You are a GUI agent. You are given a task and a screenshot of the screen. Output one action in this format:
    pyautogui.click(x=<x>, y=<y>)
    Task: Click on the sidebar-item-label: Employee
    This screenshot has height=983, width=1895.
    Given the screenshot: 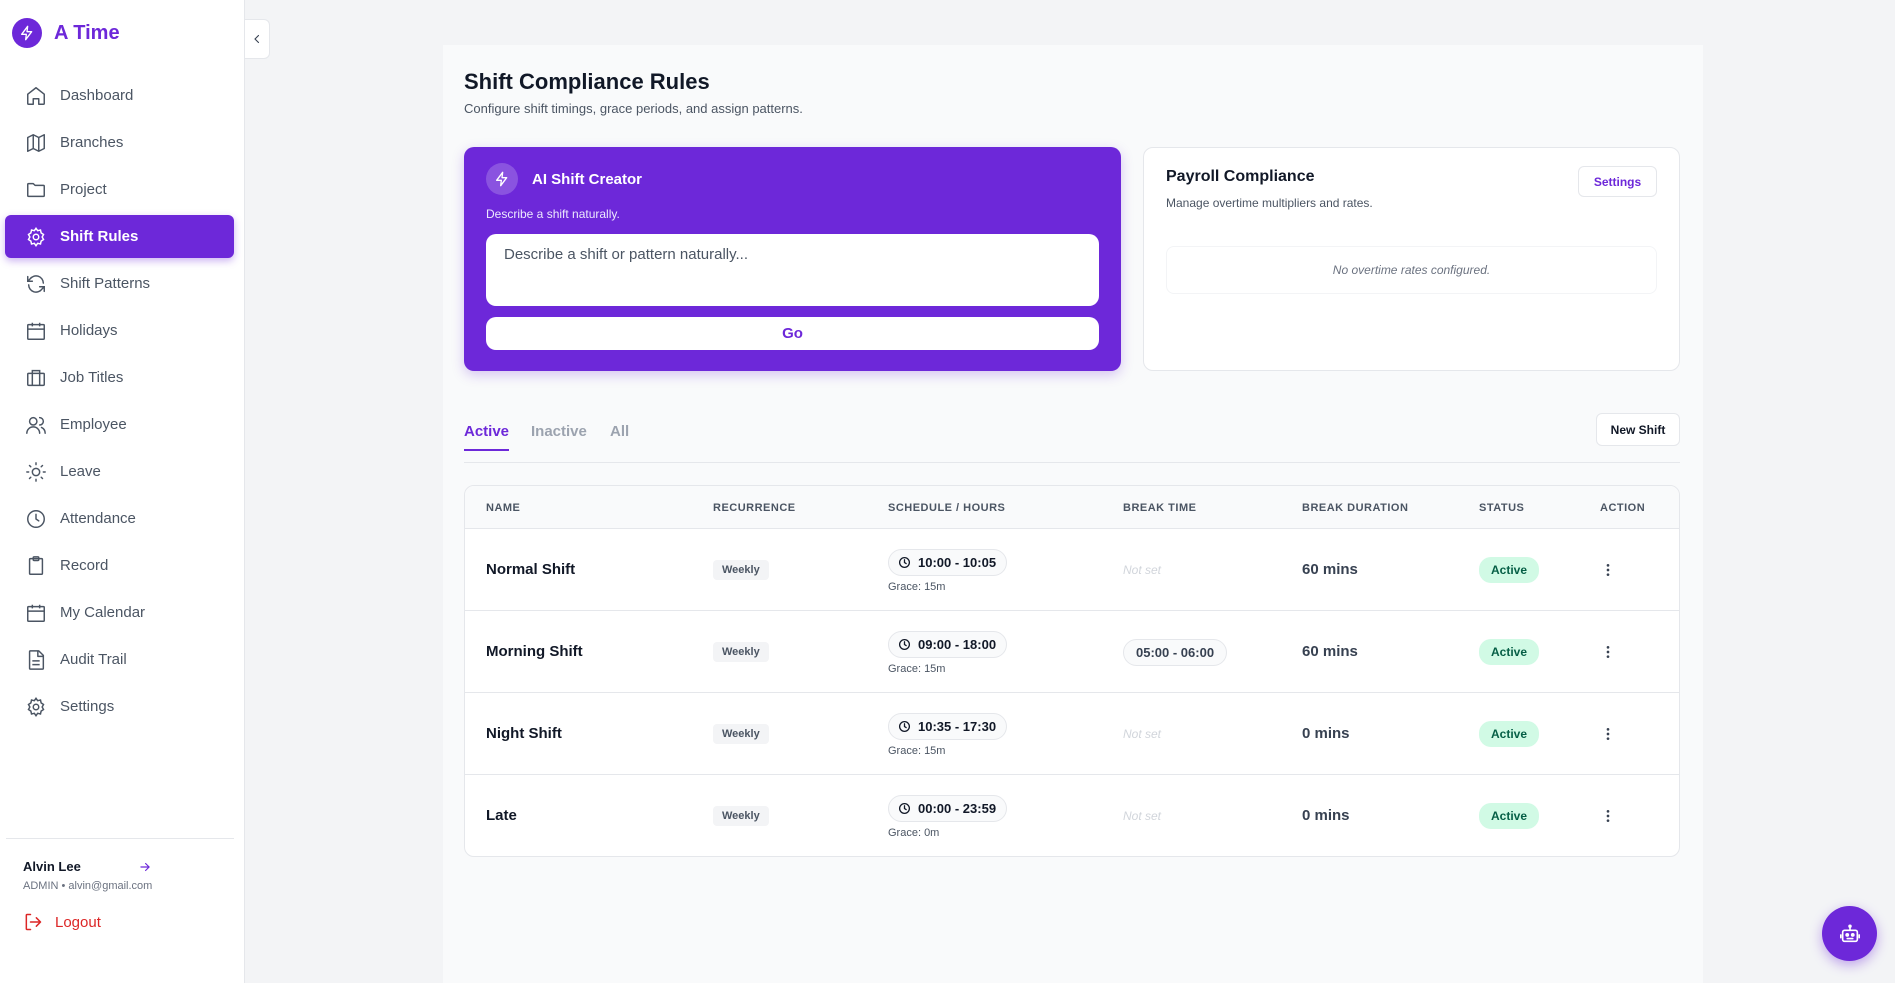 What is the action you would take?
    pyautogui.click(x=93, y=424)
    